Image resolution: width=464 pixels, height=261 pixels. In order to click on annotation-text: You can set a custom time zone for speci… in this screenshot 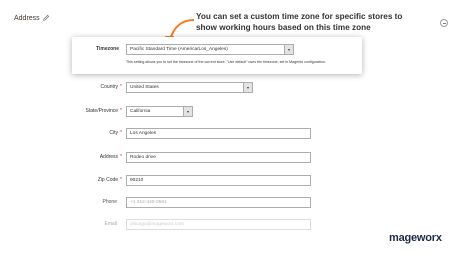, I will do `click(299, 22)`.